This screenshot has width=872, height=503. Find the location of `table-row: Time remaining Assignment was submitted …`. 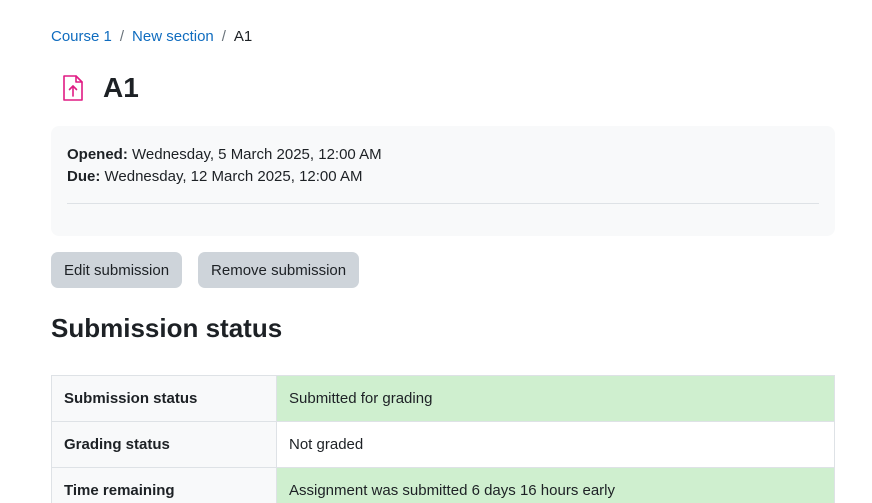

table-row: Time remaining Assignment was submitted … is located at coordinates (443, 485).